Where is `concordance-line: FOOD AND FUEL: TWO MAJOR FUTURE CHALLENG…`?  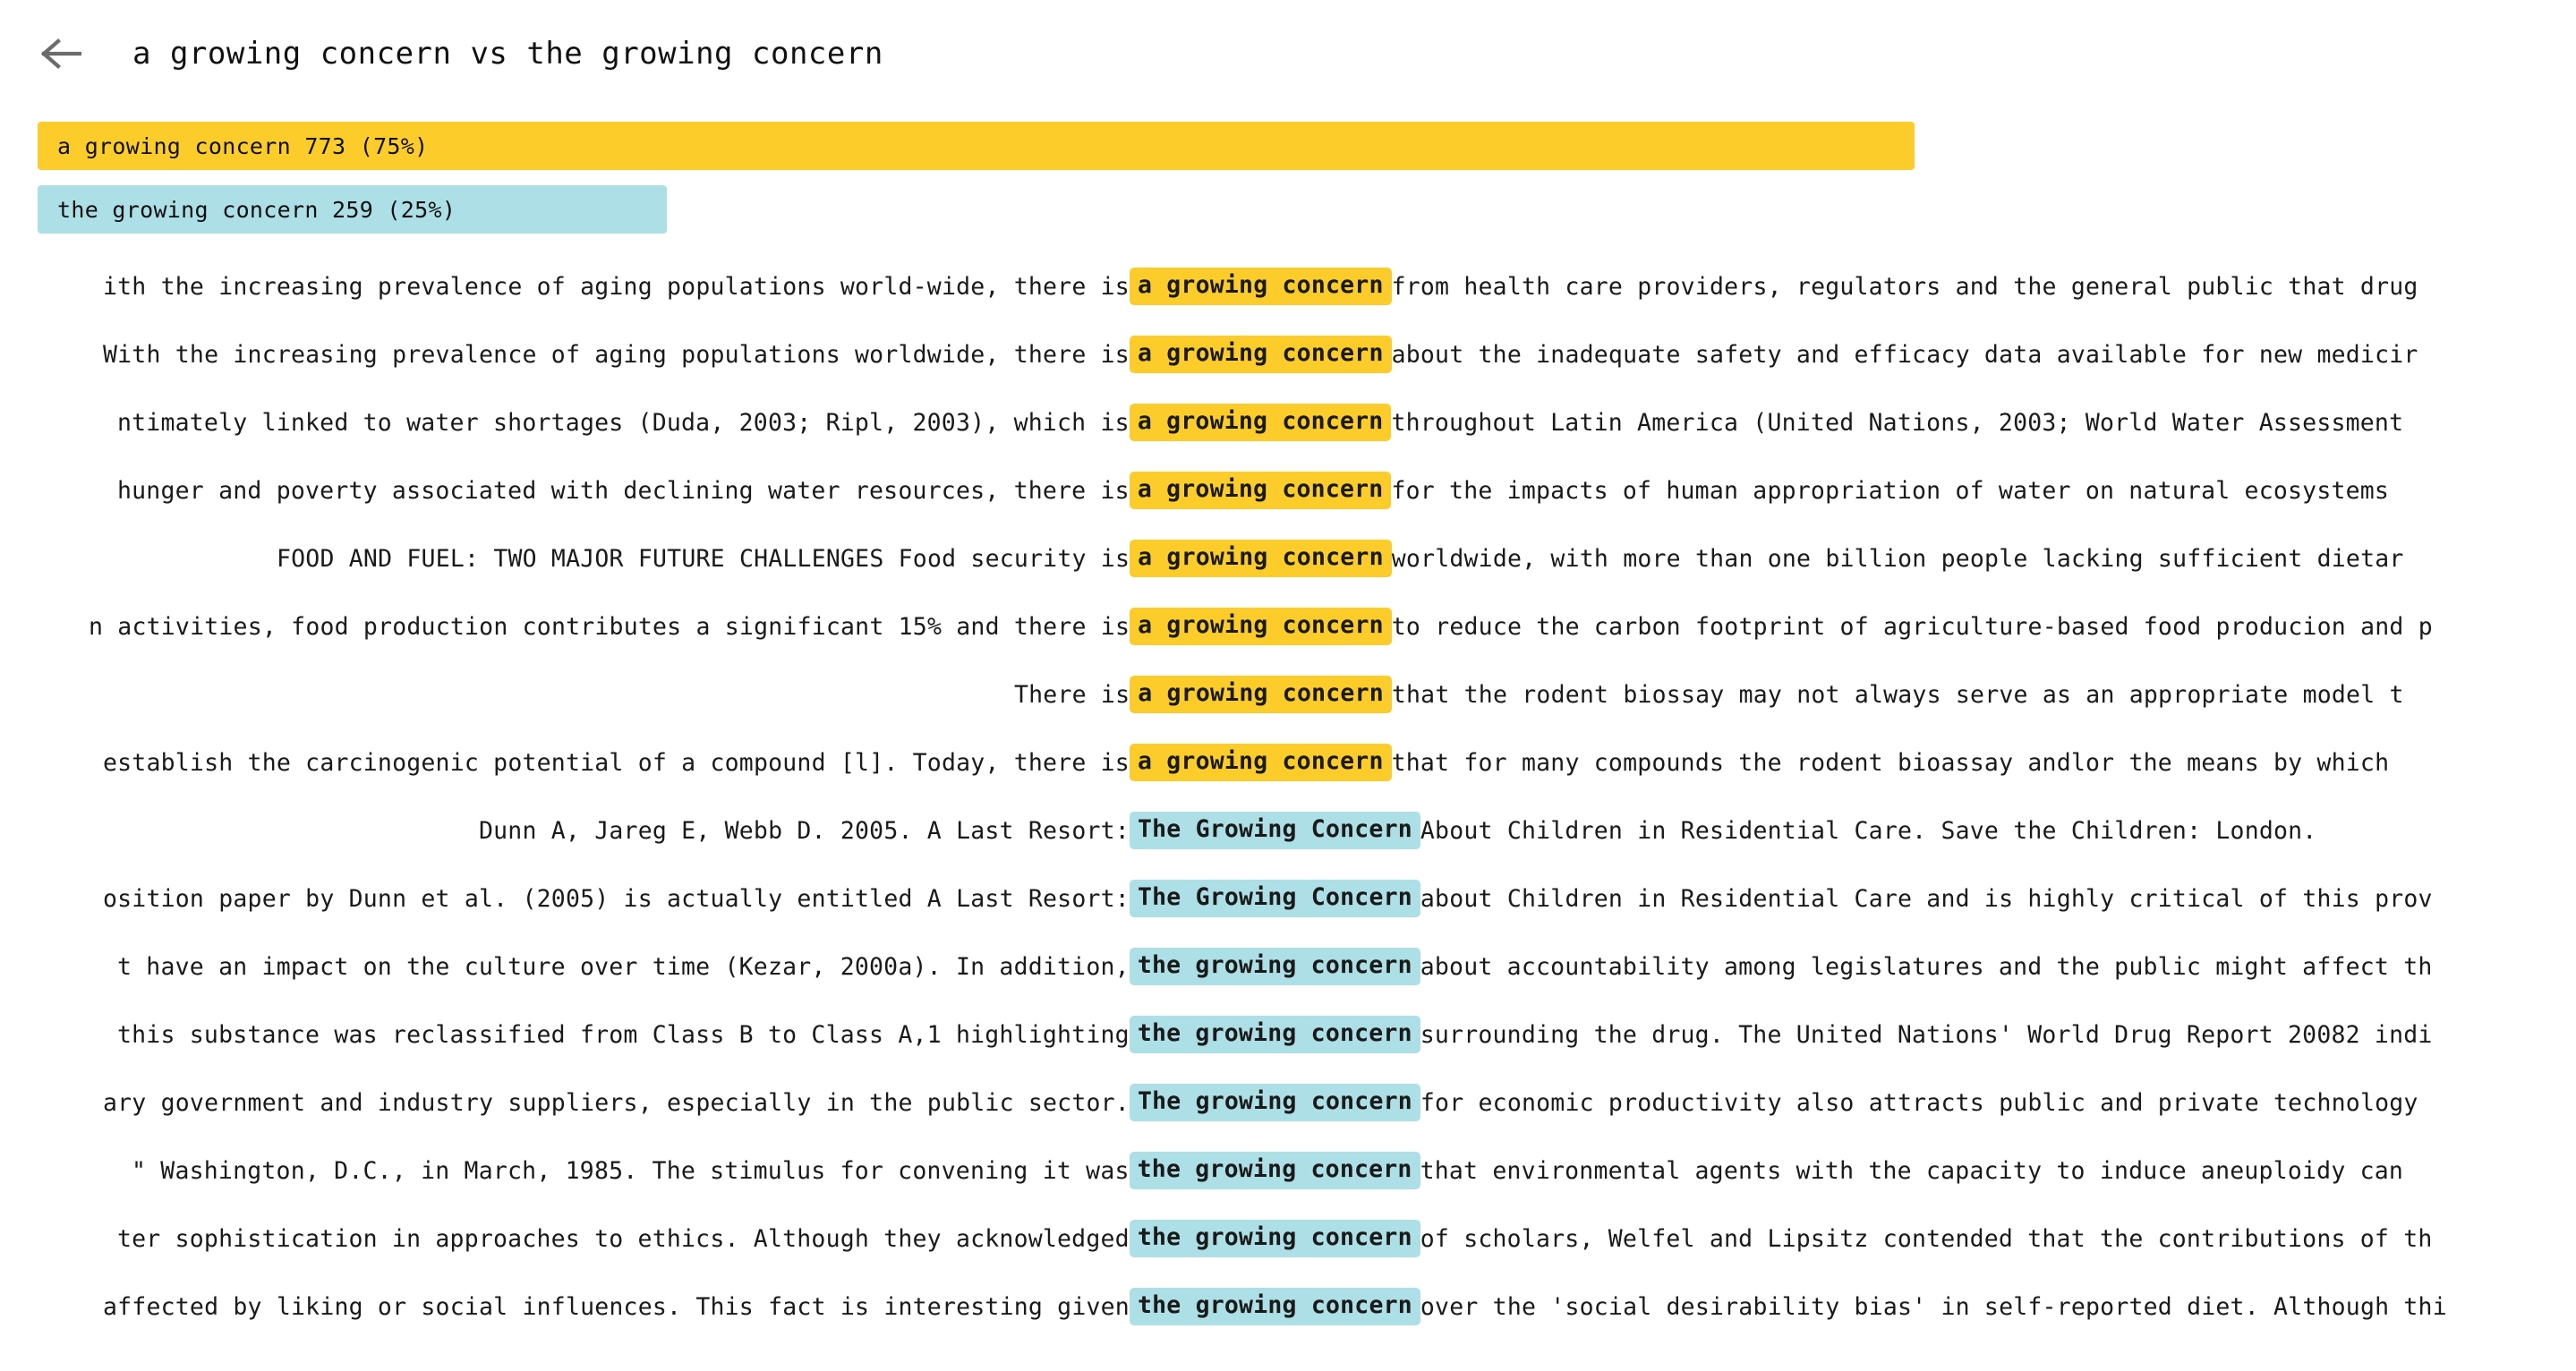
concordance-line: FOOD AND FUEL: TWO MAJOR FUTURE CHALLENG… is located at coordinates (1288, 558).